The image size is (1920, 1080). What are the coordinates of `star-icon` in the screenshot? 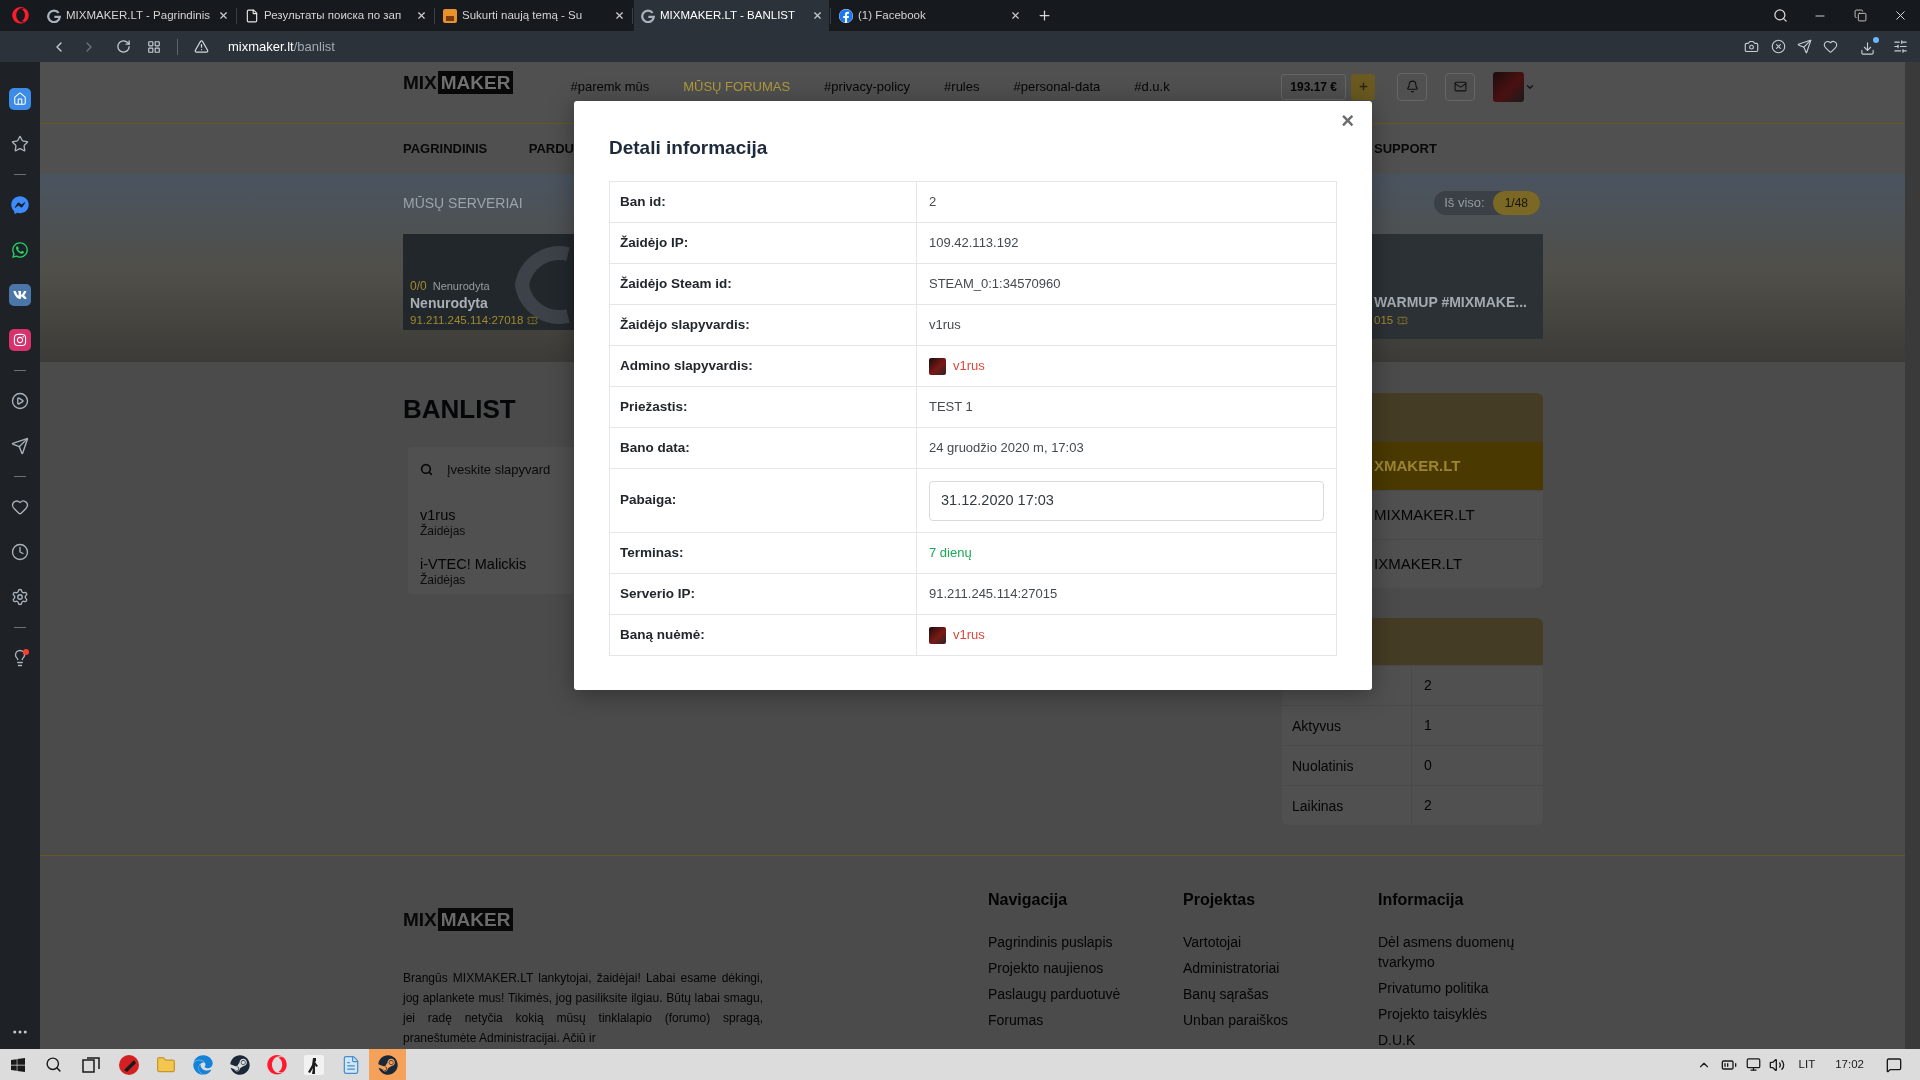 It's located at (20, 144).